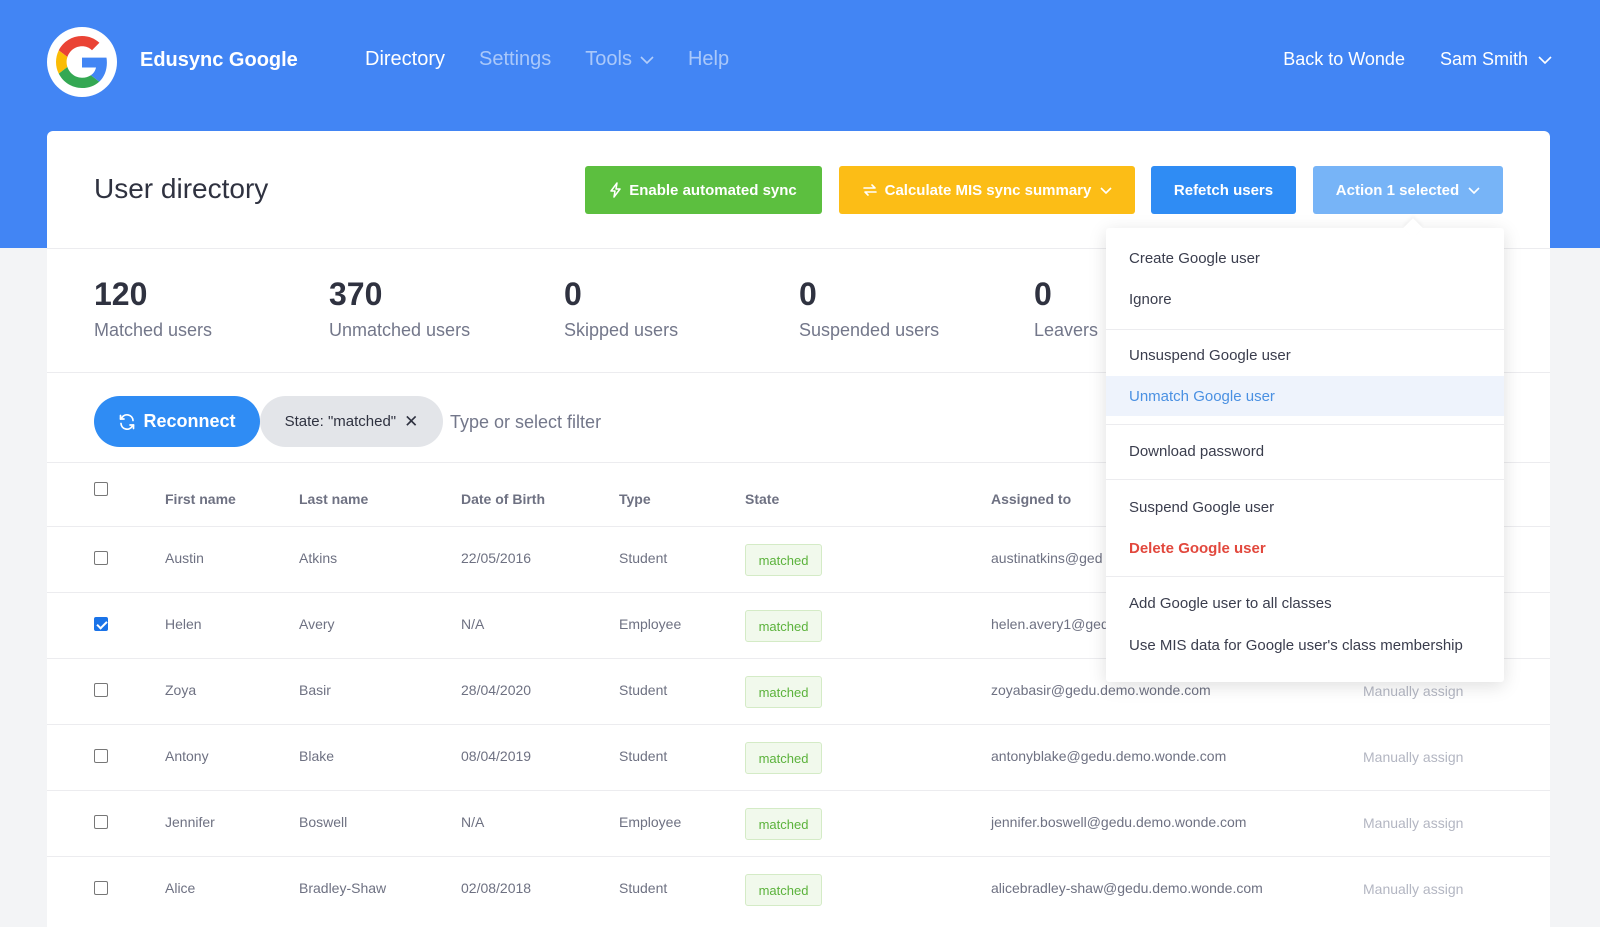 Image resolution: width=1600 pixels, height=927 pixels. Describe the element at coordinates (1305, 548) in the screenshot. I see `menu-item-delete-google-user: Delete Google user` at that location.